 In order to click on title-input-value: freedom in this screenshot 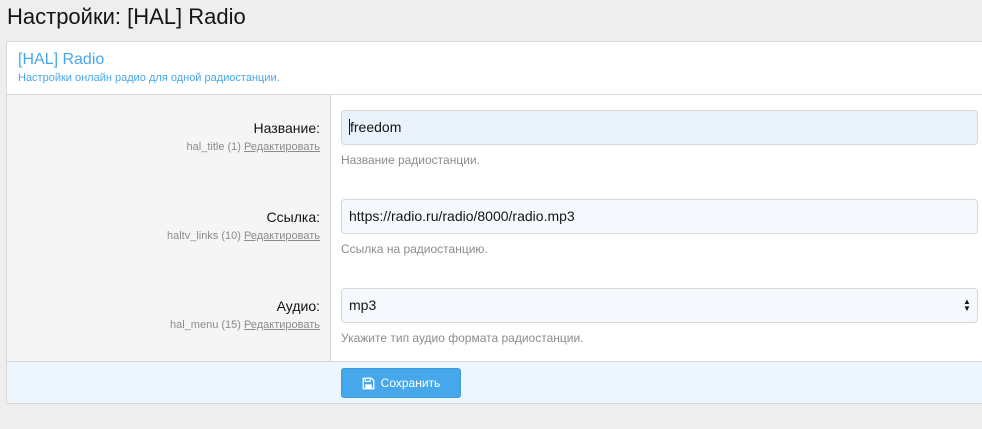, I will do `click(376, 127)`.